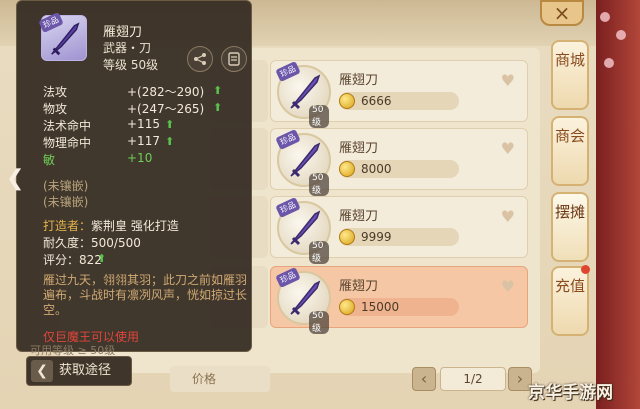  I want to click on stat-value: +(282～290), so click(166, 92).